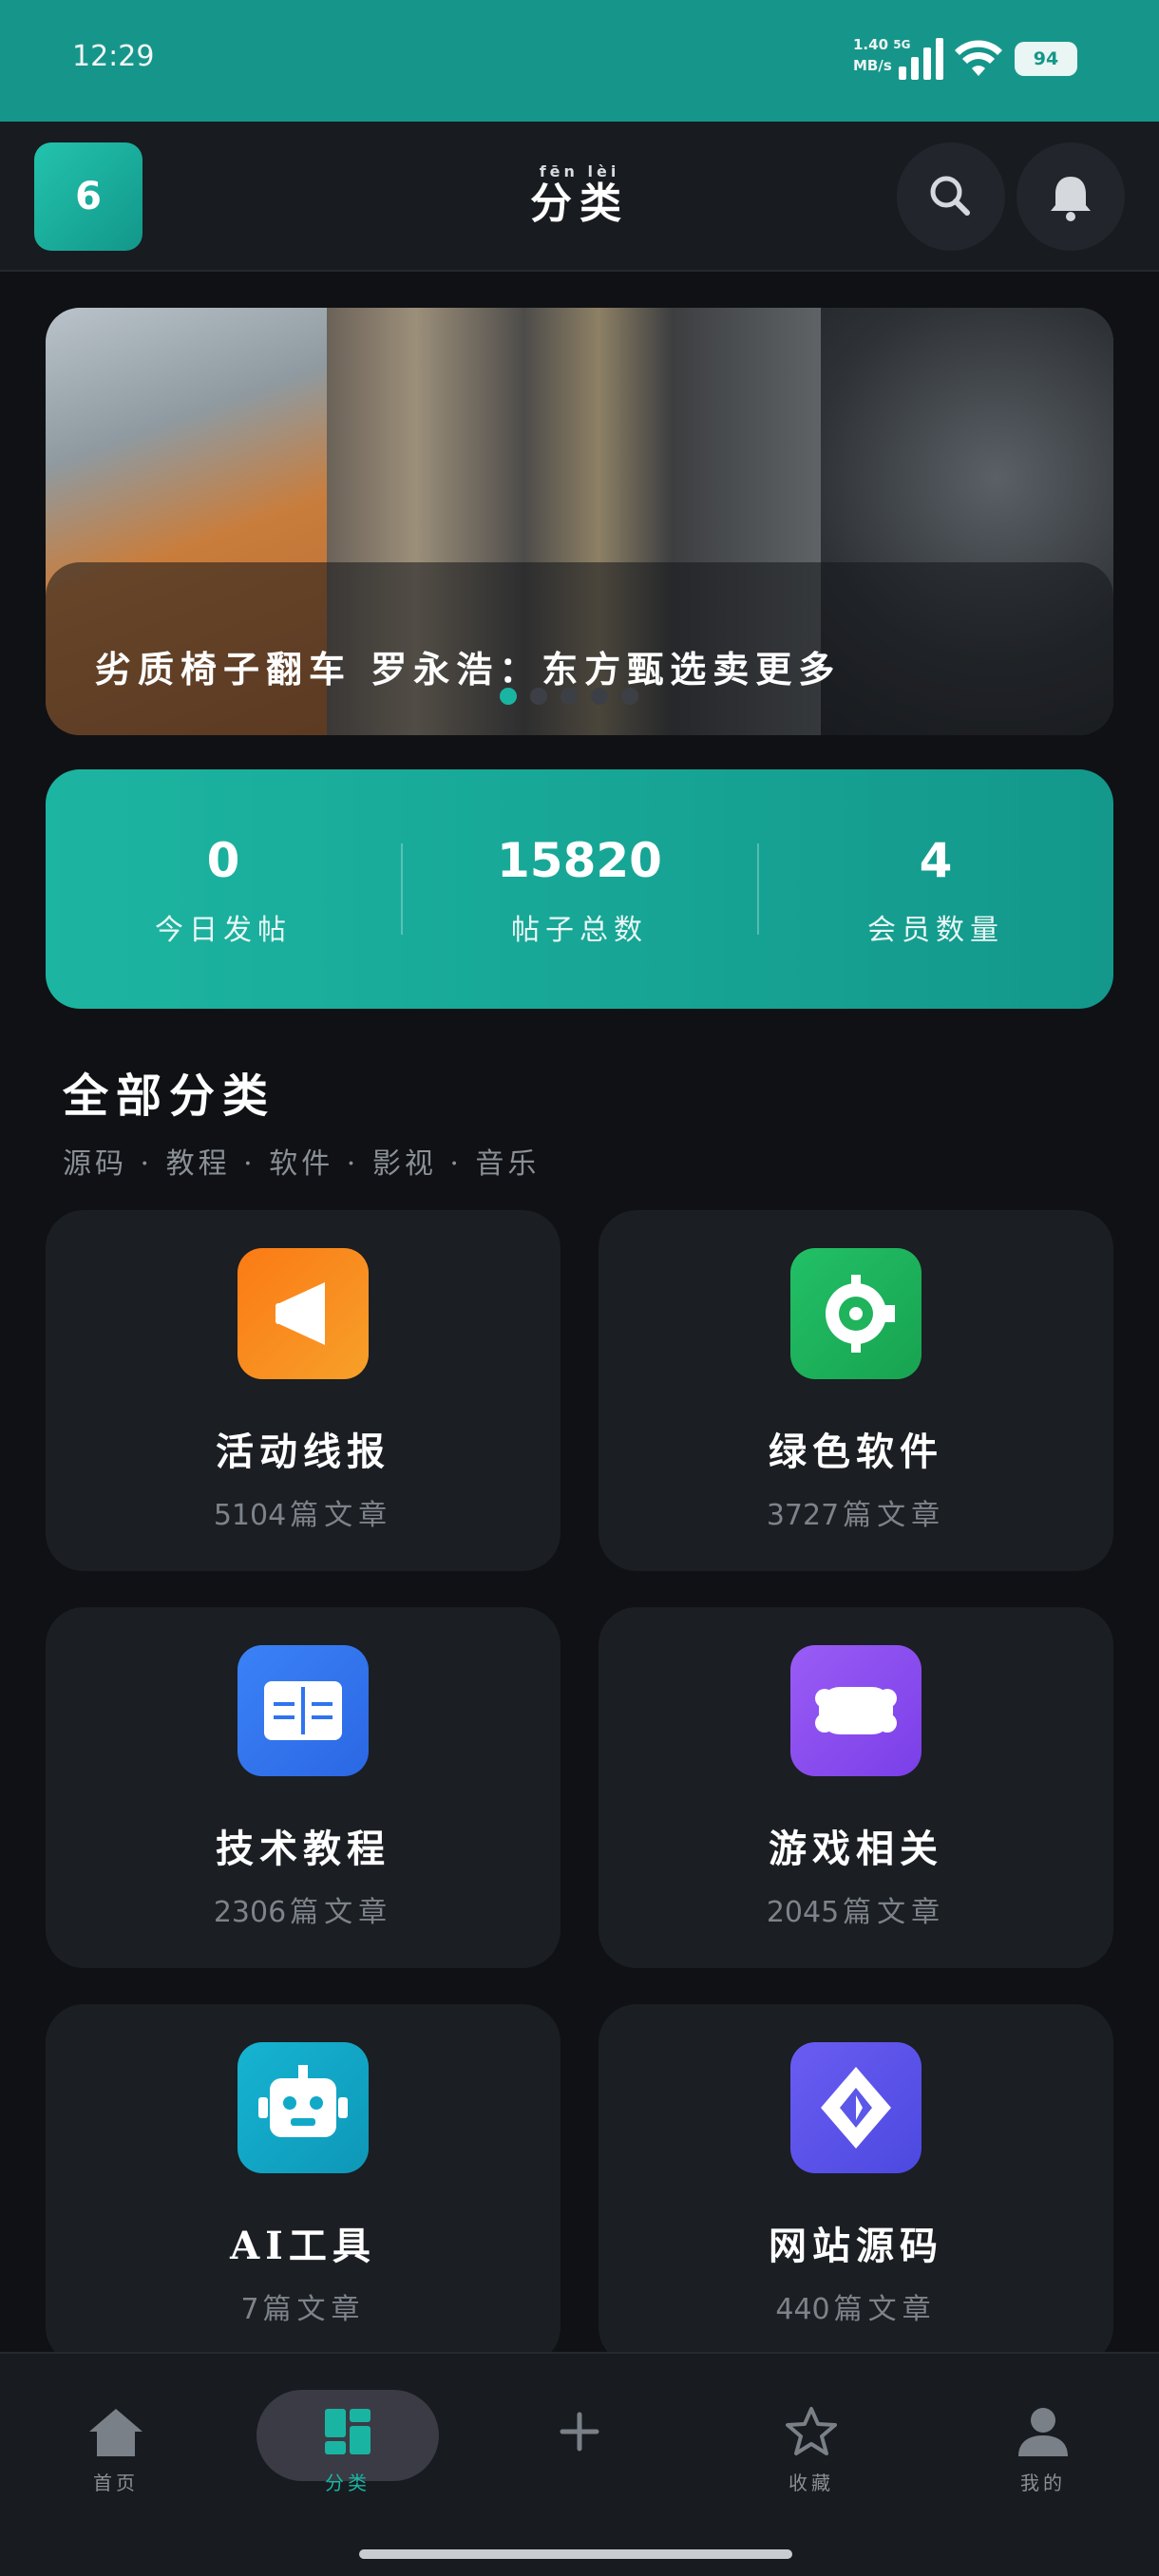 The height and width of the screenshot is (2576, 1159). I want to click on category-card-activity: 活动线报 5104 篇文章, so click(303, 1390).